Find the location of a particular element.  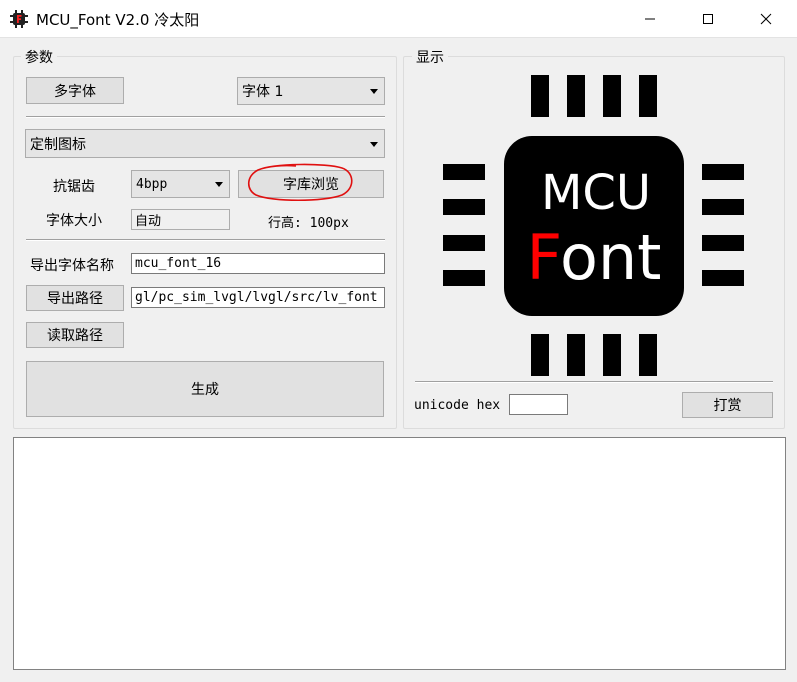

antialias-select-value: 4bpp is located at coordinates (152, 184).